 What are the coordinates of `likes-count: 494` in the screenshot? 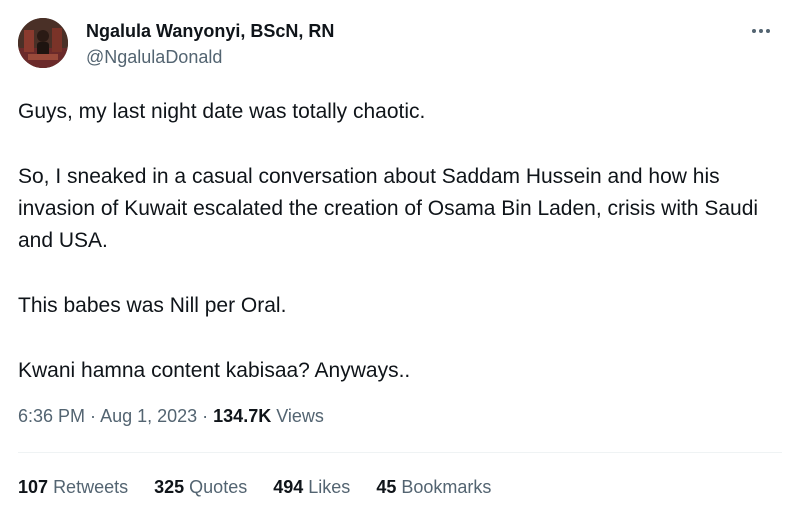 It's located at (288, 487).